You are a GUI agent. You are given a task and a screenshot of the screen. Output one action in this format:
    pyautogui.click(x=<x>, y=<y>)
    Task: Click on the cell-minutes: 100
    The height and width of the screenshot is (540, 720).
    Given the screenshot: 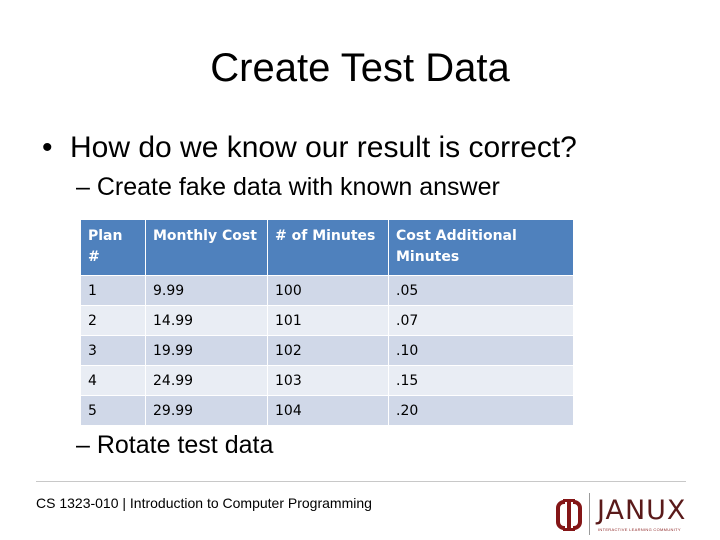 What is the action you would take?
    pyautogui.click(x=328, y=290)
    